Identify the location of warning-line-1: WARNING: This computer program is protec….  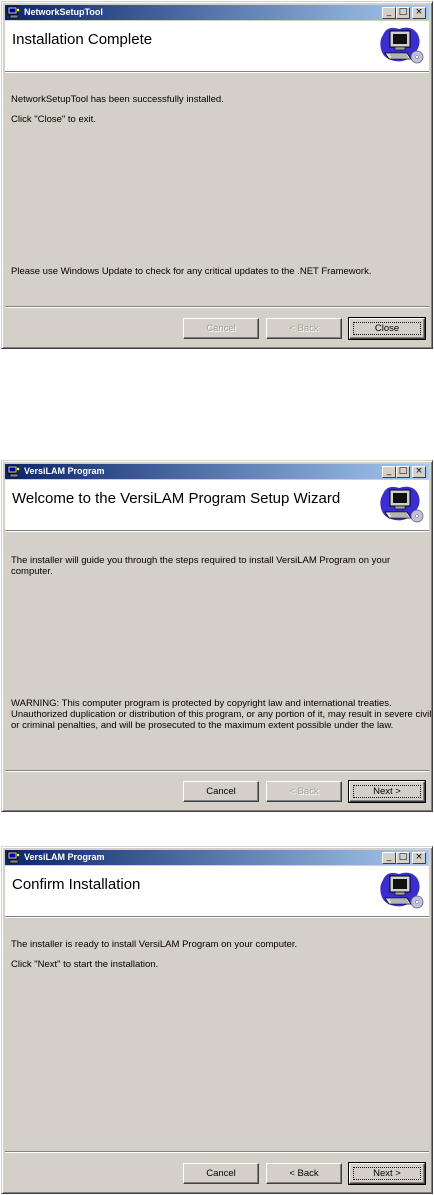
(201, 703).